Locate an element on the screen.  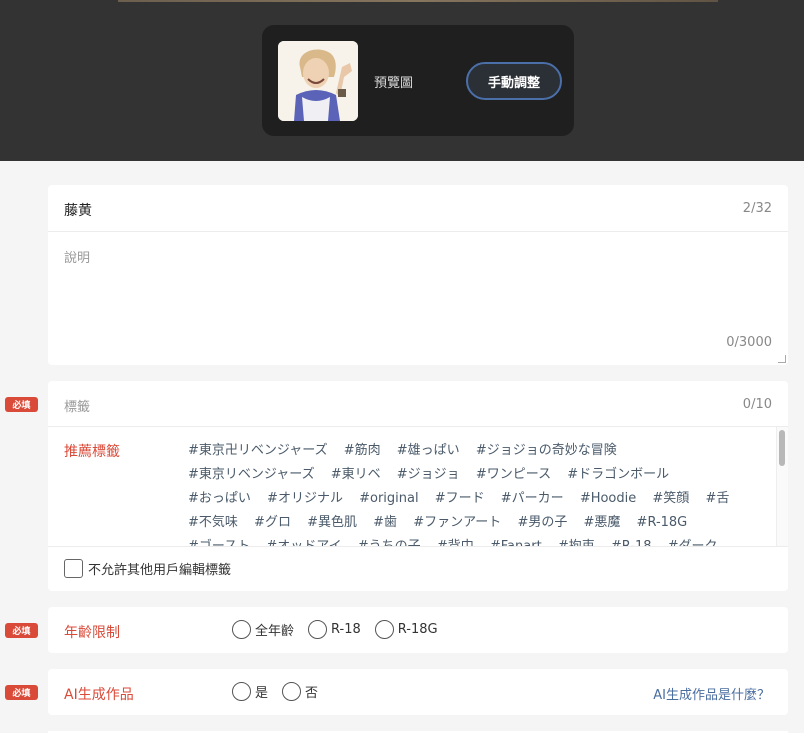
recommended-tag: #original is located at coordinates (388, 498).